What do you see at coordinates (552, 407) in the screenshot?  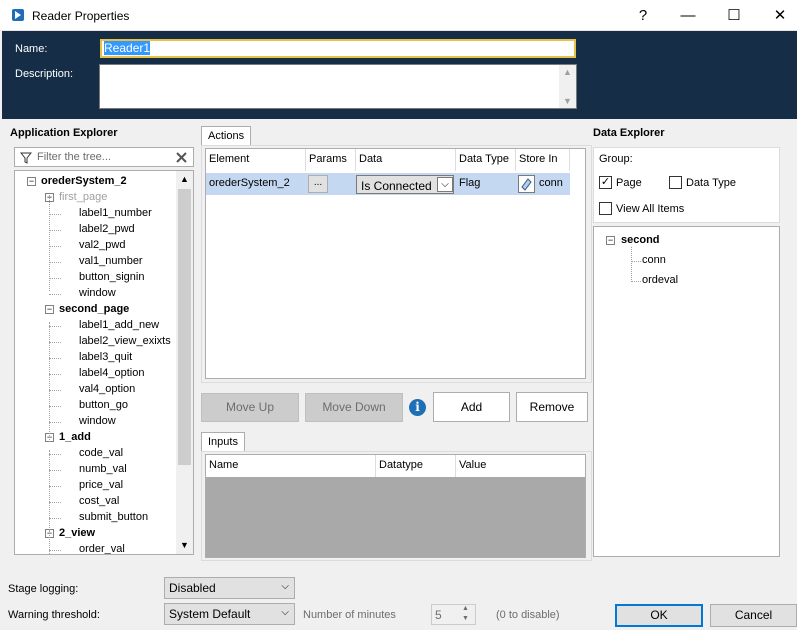 I see `remove-button: Remove` at bounding box center [552, 407].